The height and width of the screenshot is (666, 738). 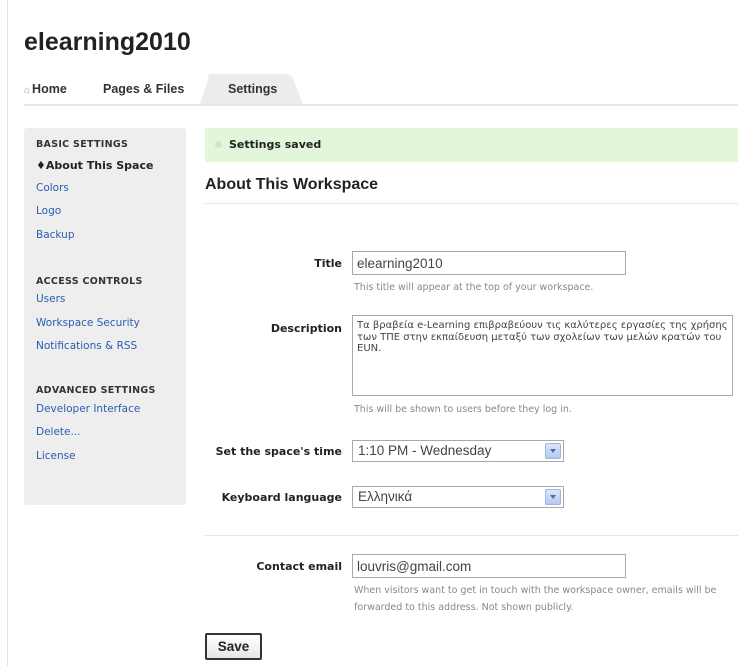 I want to click on keyboard-language-label: Keyboard language, so click(x=281, y=497).